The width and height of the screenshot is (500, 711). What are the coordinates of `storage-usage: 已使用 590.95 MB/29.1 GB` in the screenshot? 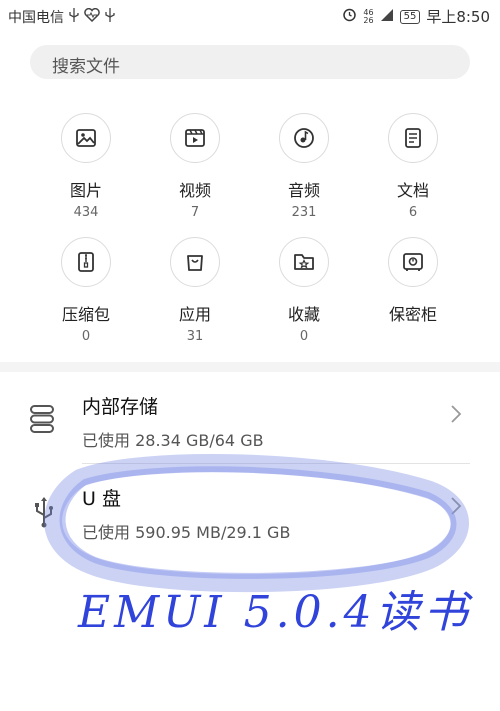 It's located at (186, 532).